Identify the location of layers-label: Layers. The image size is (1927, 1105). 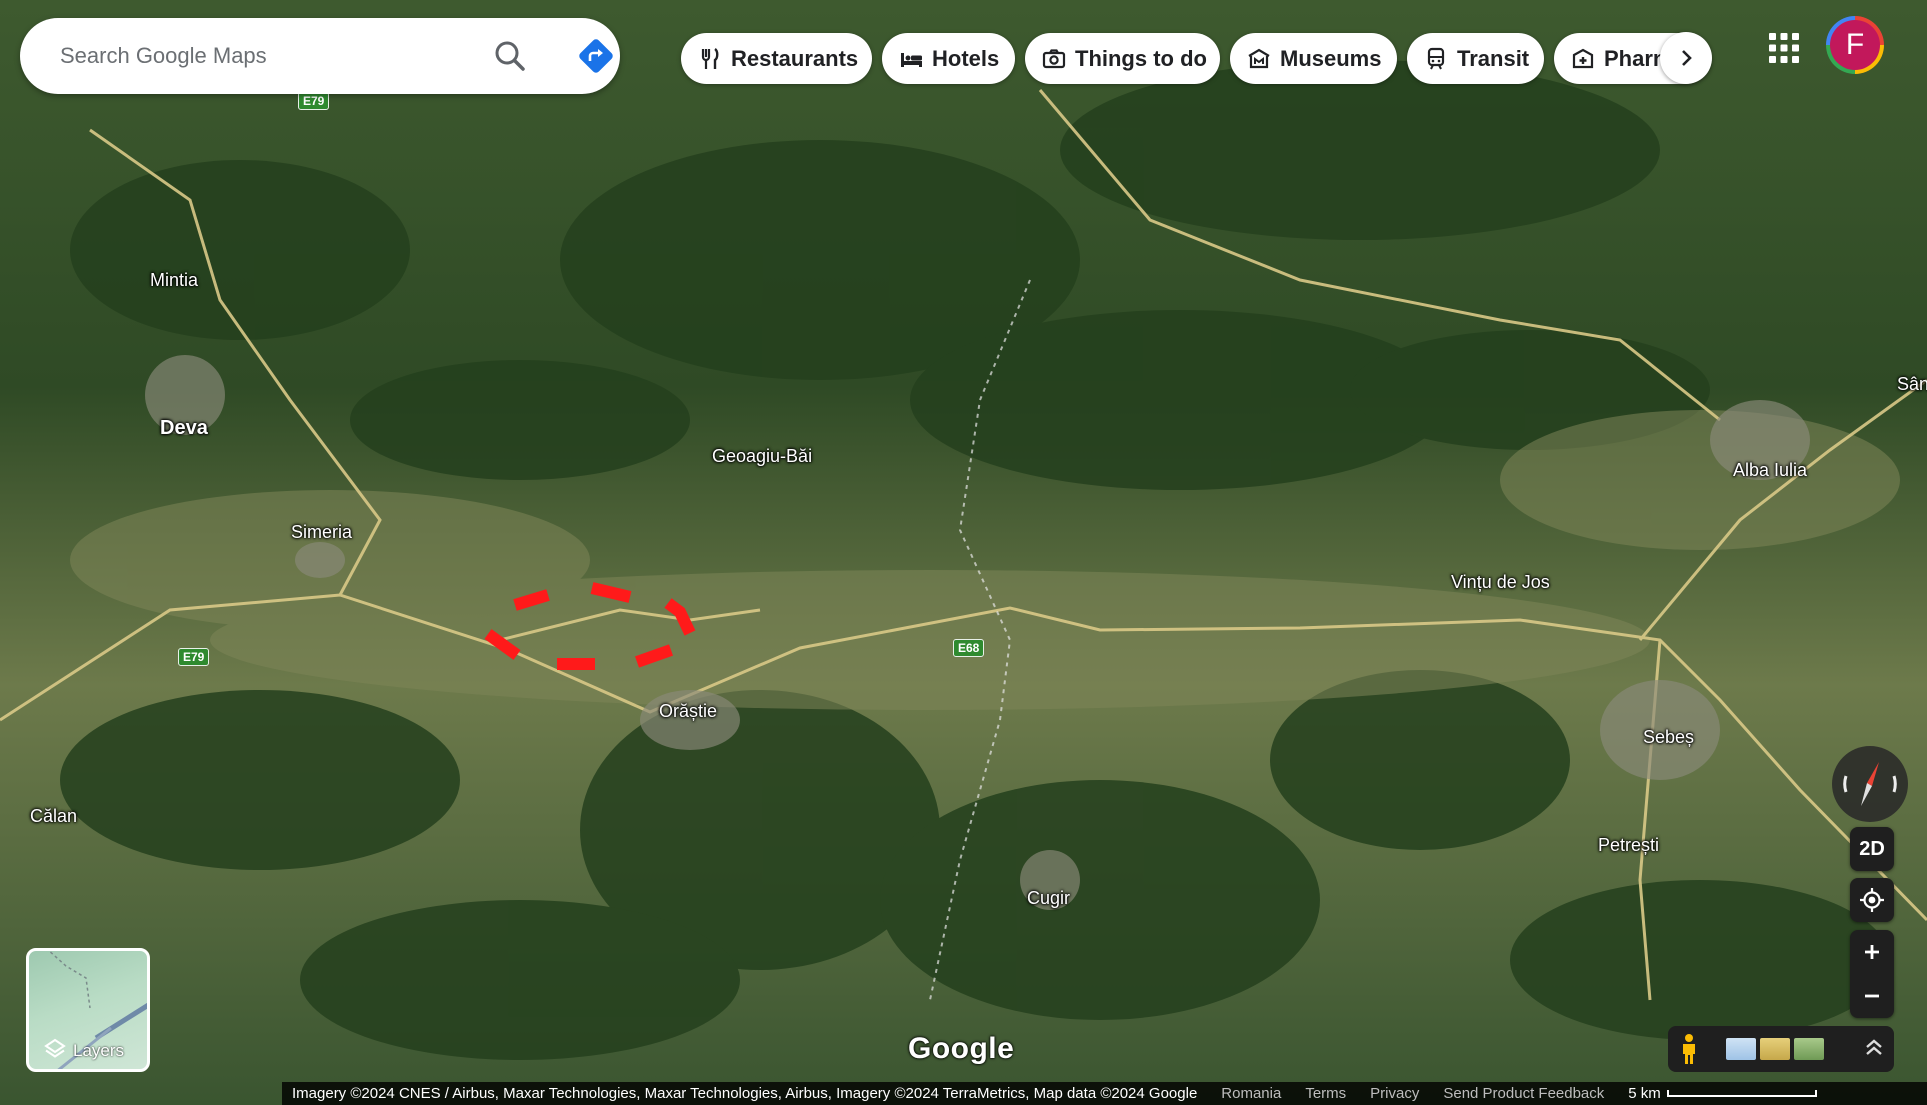
(99, 1050).